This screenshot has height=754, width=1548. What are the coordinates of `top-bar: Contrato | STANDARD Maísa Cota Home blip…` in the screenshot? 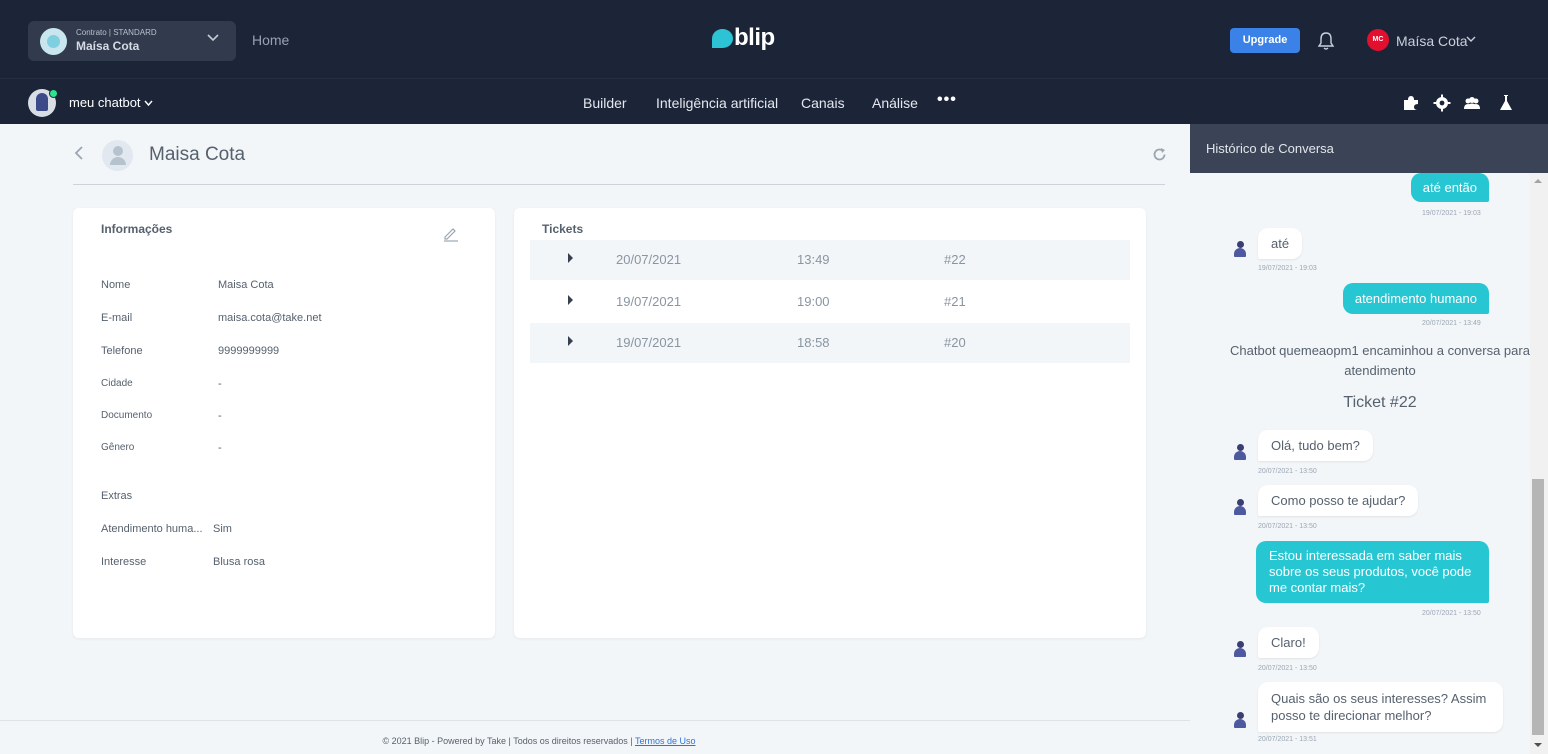 It's located at (774, 39).